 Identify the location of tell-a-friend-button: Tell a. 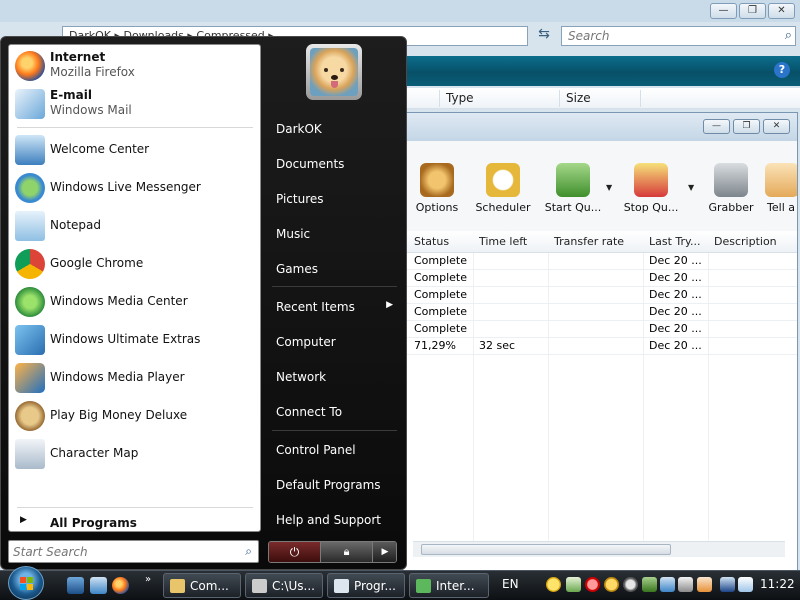
(781, 193).